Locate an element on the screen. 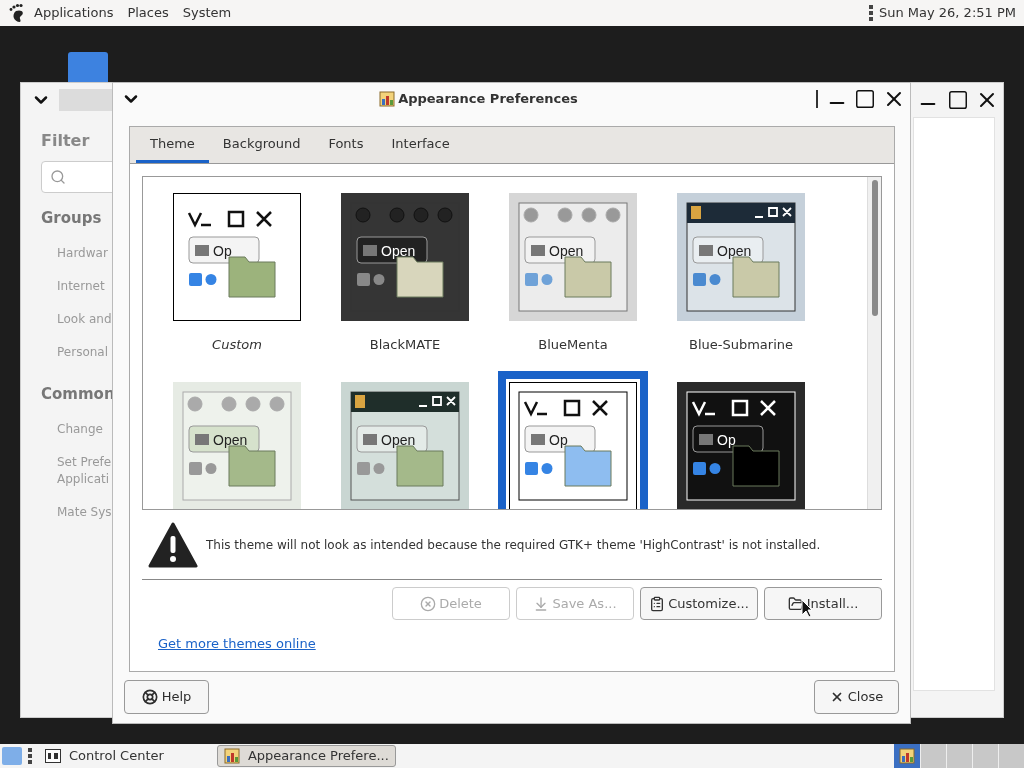 This screenshot has height=768, width=1024. clock: Sun May 26, 2:51 PM is located at coordinates (947, 13).